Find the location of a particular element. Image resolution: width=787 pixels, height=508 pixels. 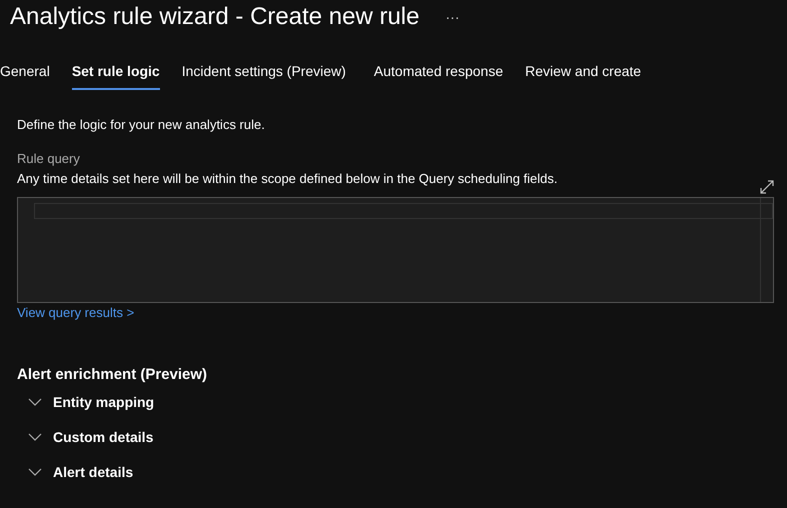

expand-icon is located at coordinates (767, 187).